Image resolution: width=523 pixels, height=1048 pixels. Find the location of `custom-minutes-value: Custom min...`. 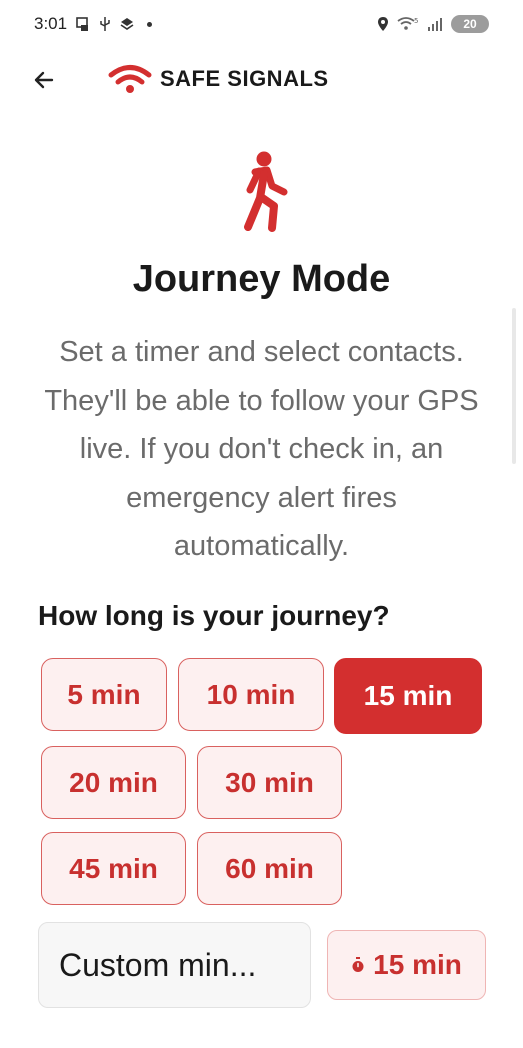

custom-minutes-value: Custom min... is located at coordinates (158, 964).